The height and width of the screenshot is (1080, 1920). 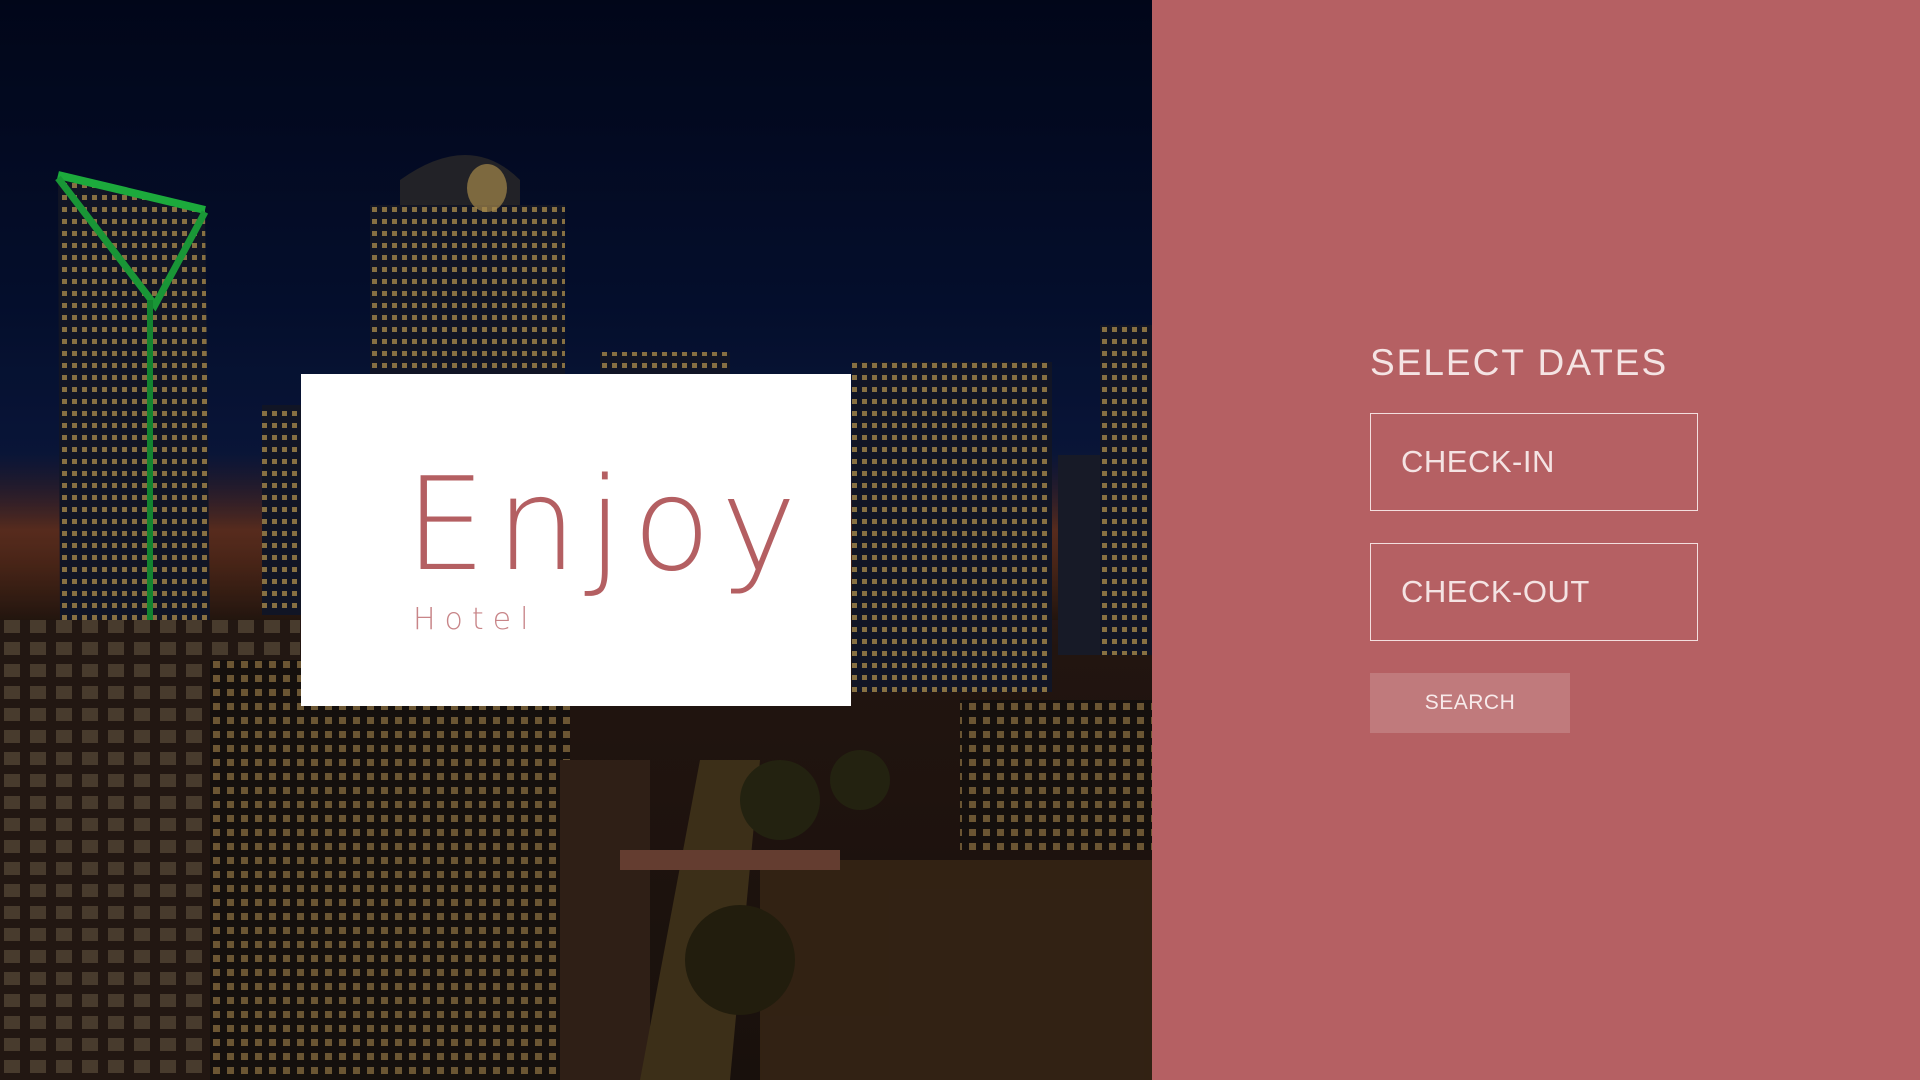 What do you see at coordinates (606, 525) in the screenshot?
I see `brand-title: Enjoy` at bounding box center [606, 525].